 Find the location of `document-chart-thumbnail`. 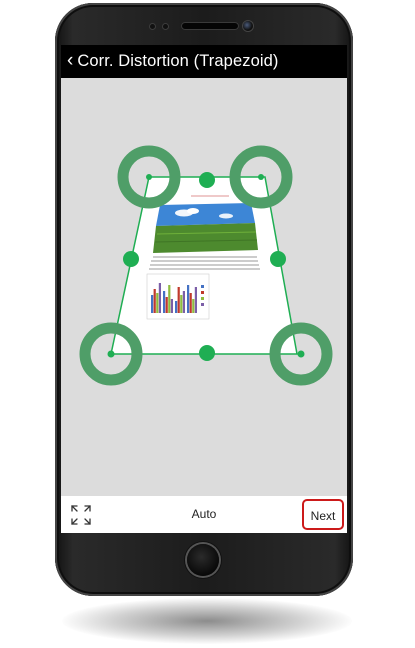

document-chart-thumbnail is located at coordinates (178, 296).